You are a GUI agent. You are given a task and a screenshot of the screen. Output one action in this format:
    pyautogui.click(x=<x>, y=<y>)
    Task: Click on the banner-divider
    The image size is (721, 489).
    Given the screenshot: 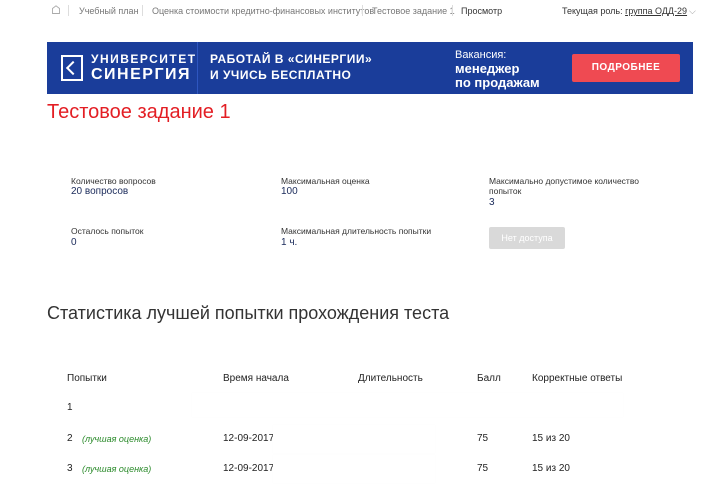 What is the action you would take?
    pyautogui.click(x=197, y=68)
    